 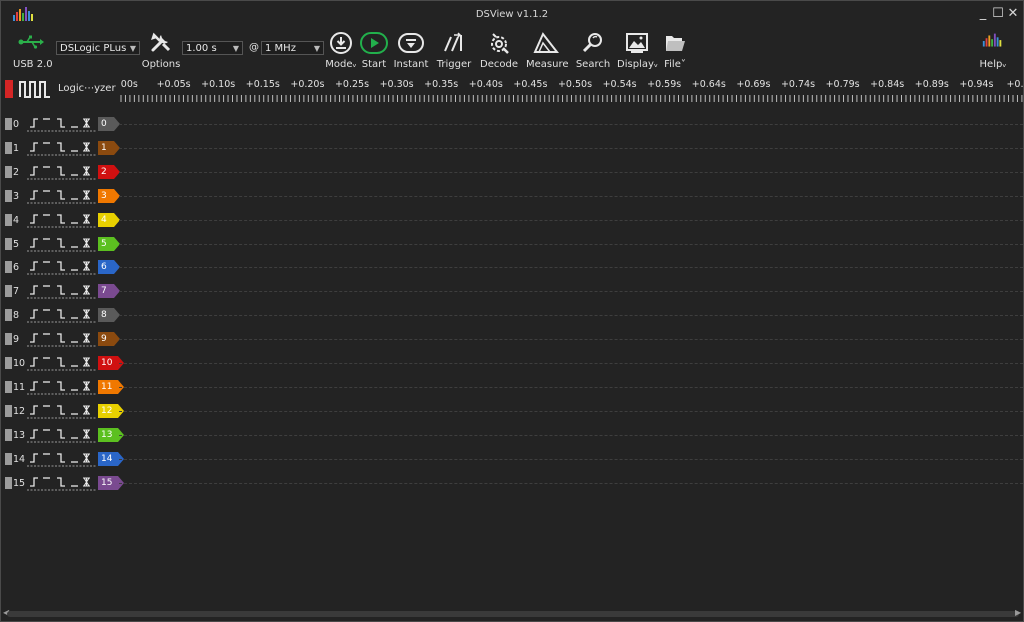 I want to click on channel-row: 99, so click(x=512, y=339).